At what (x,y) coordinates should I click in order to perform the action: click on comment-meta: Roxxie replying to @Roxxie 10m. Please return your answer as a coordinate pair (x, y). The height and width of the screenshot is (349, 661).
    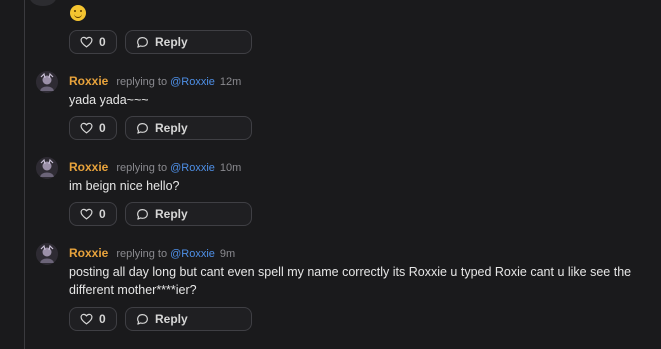
    Looking at the image, I should click on (155, 167).